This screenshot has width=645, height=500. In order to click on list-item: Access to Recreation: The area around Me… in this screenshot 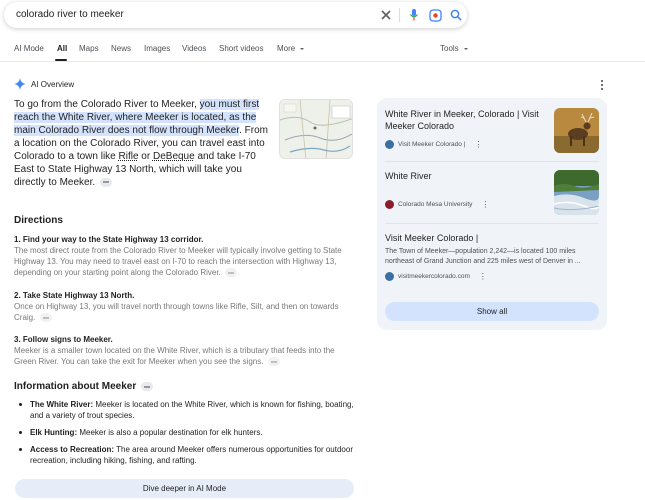, I will do `click(186, 455)`.